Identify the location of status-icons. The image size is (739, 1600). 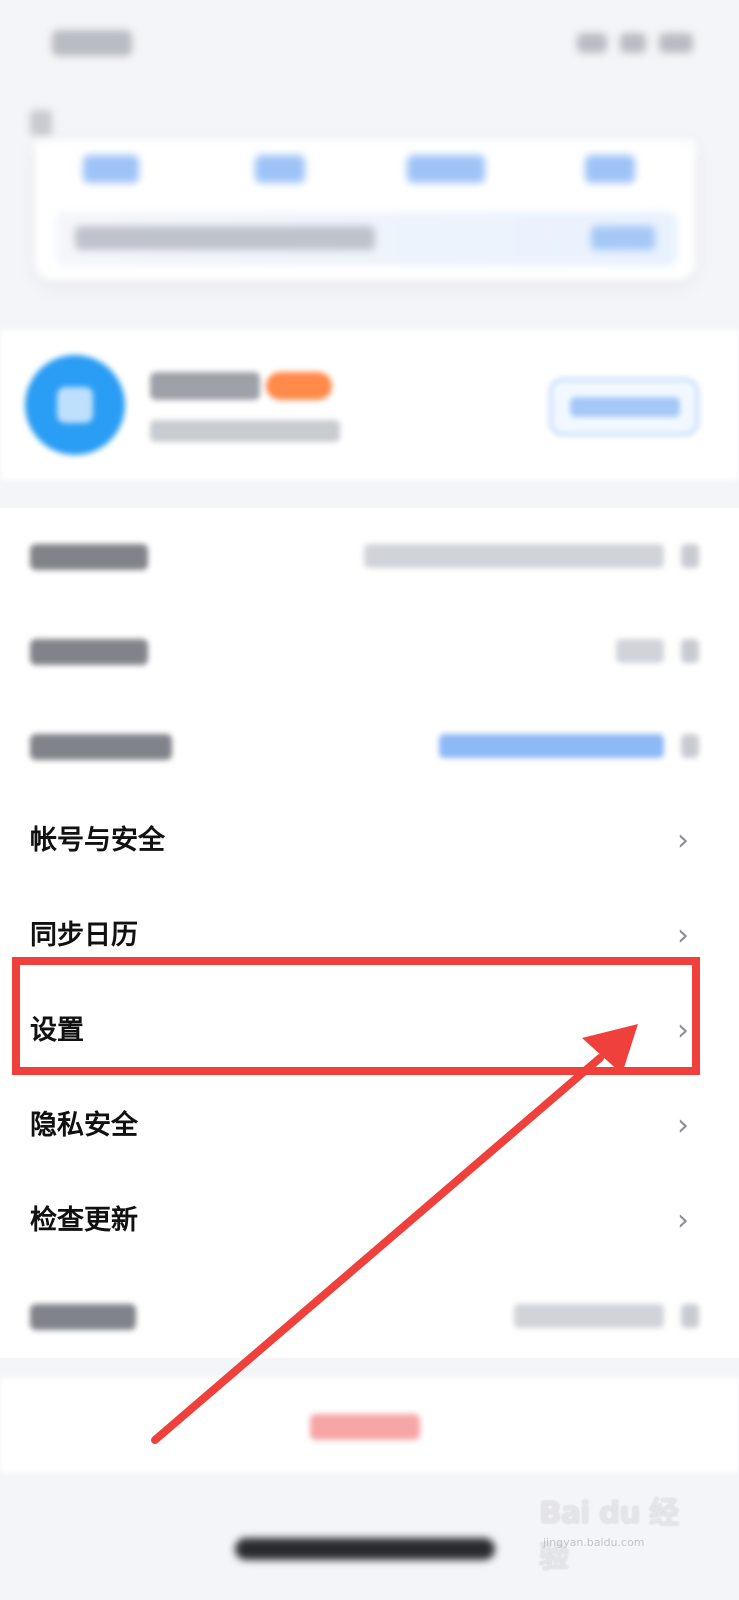
(634, 43).